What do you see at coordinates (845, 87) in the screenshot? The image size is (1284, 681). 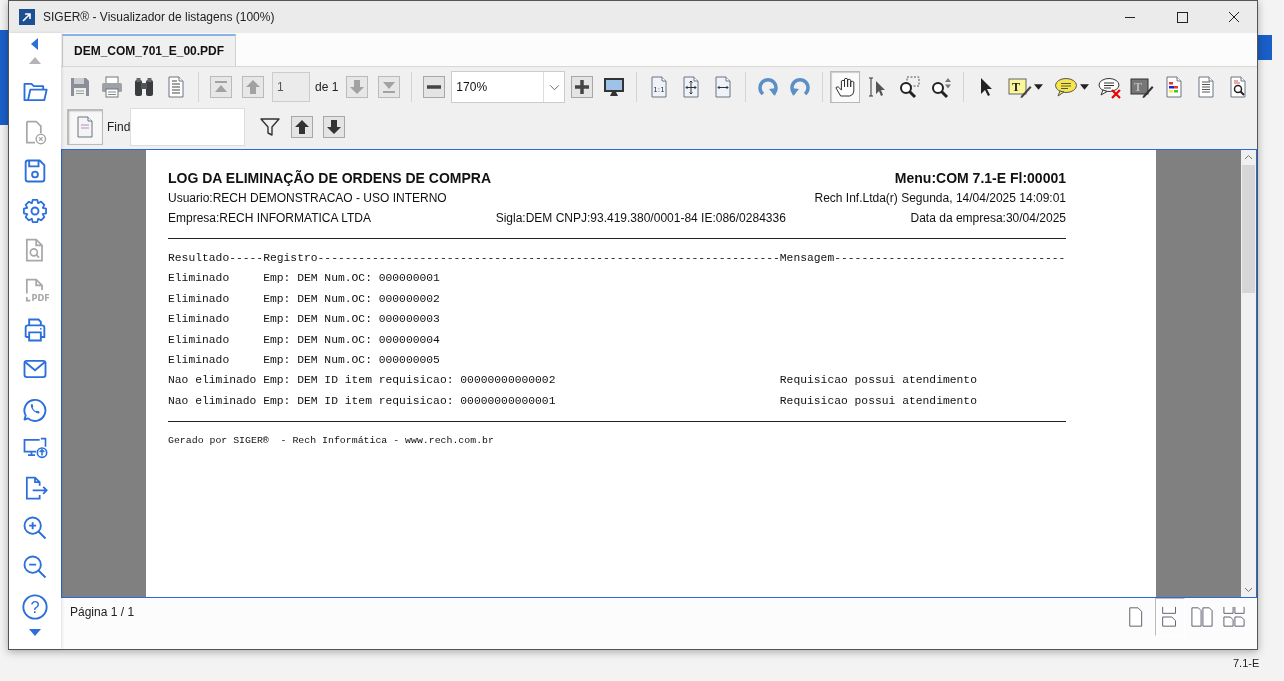 I see `hand-tool-button` at bounding box center [845, 87].